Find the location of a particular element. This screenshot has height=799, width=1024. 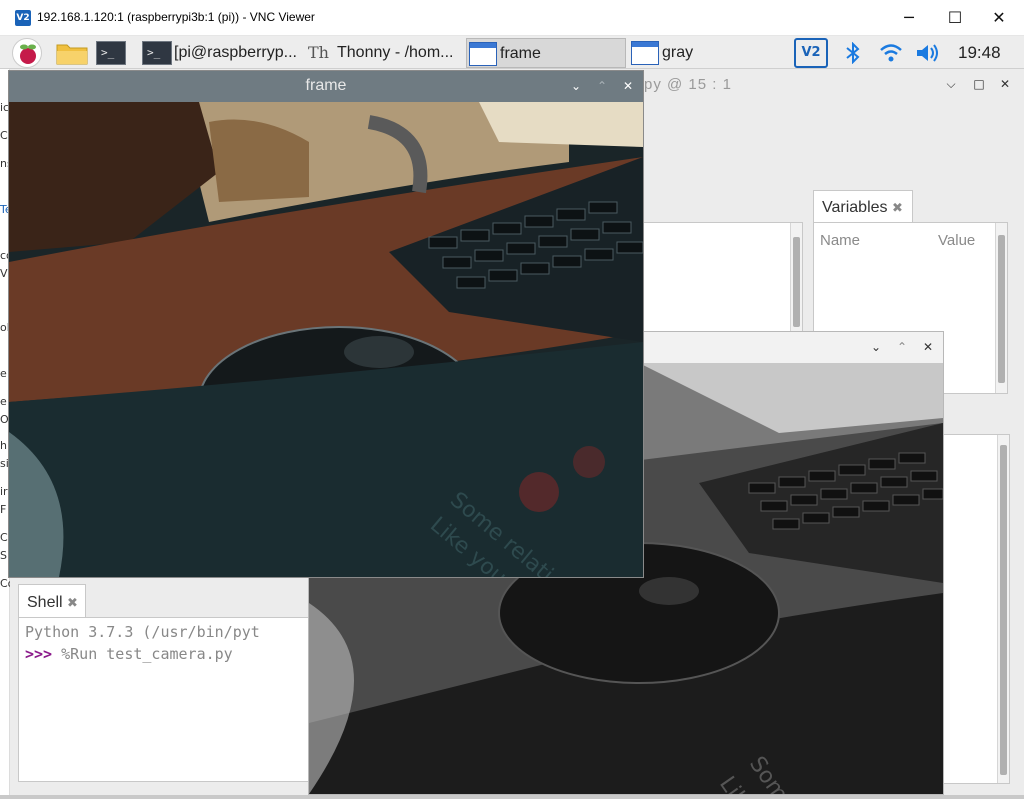

clipped-text: Co is located at coordinates (5, 583).